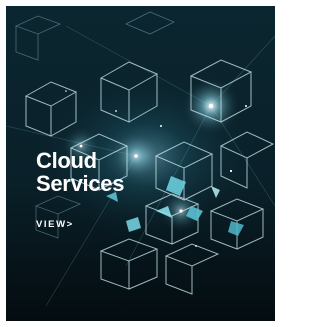  Describe the element at coordinates (66, 160) in the screenshot. I see `card-title-line1: Cloud` at that location.